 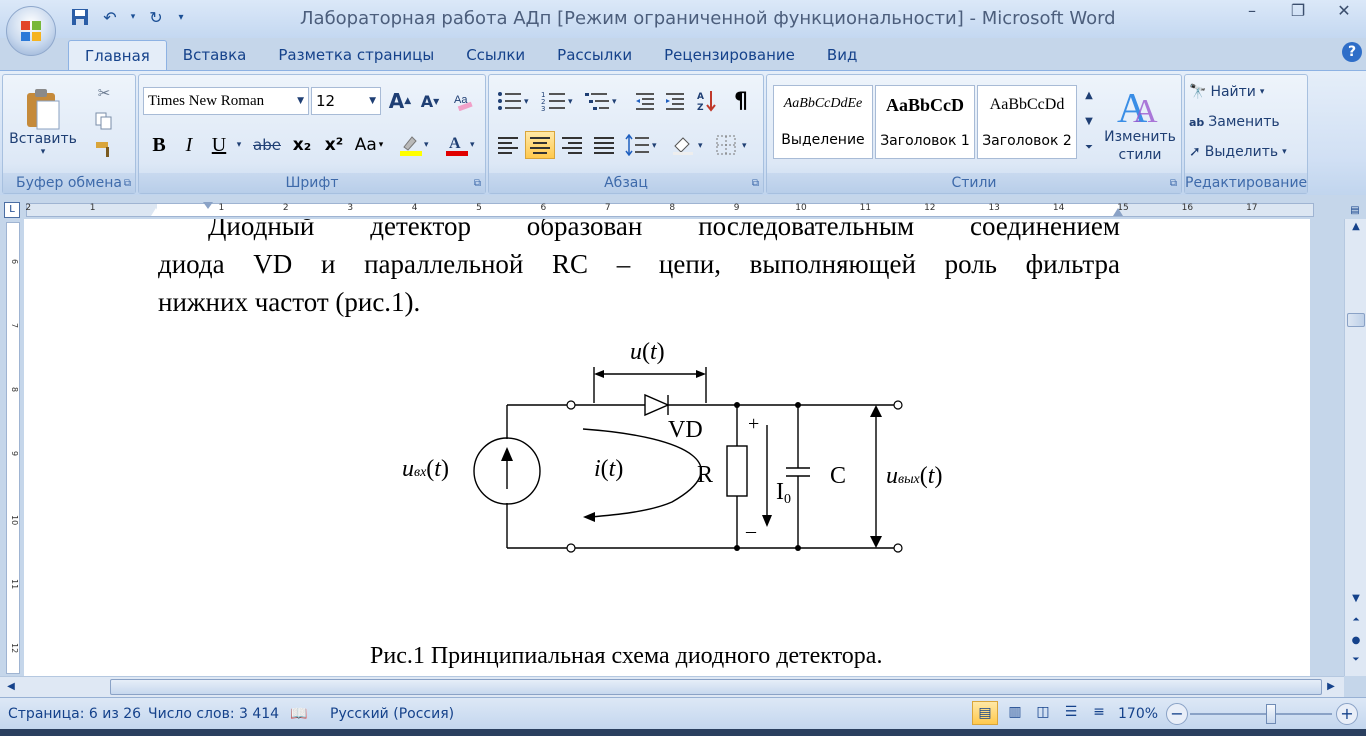 What do you see at coordinates (80, 17) in the screenshot?
I see `save-icon` at bounding box center [80, 17].